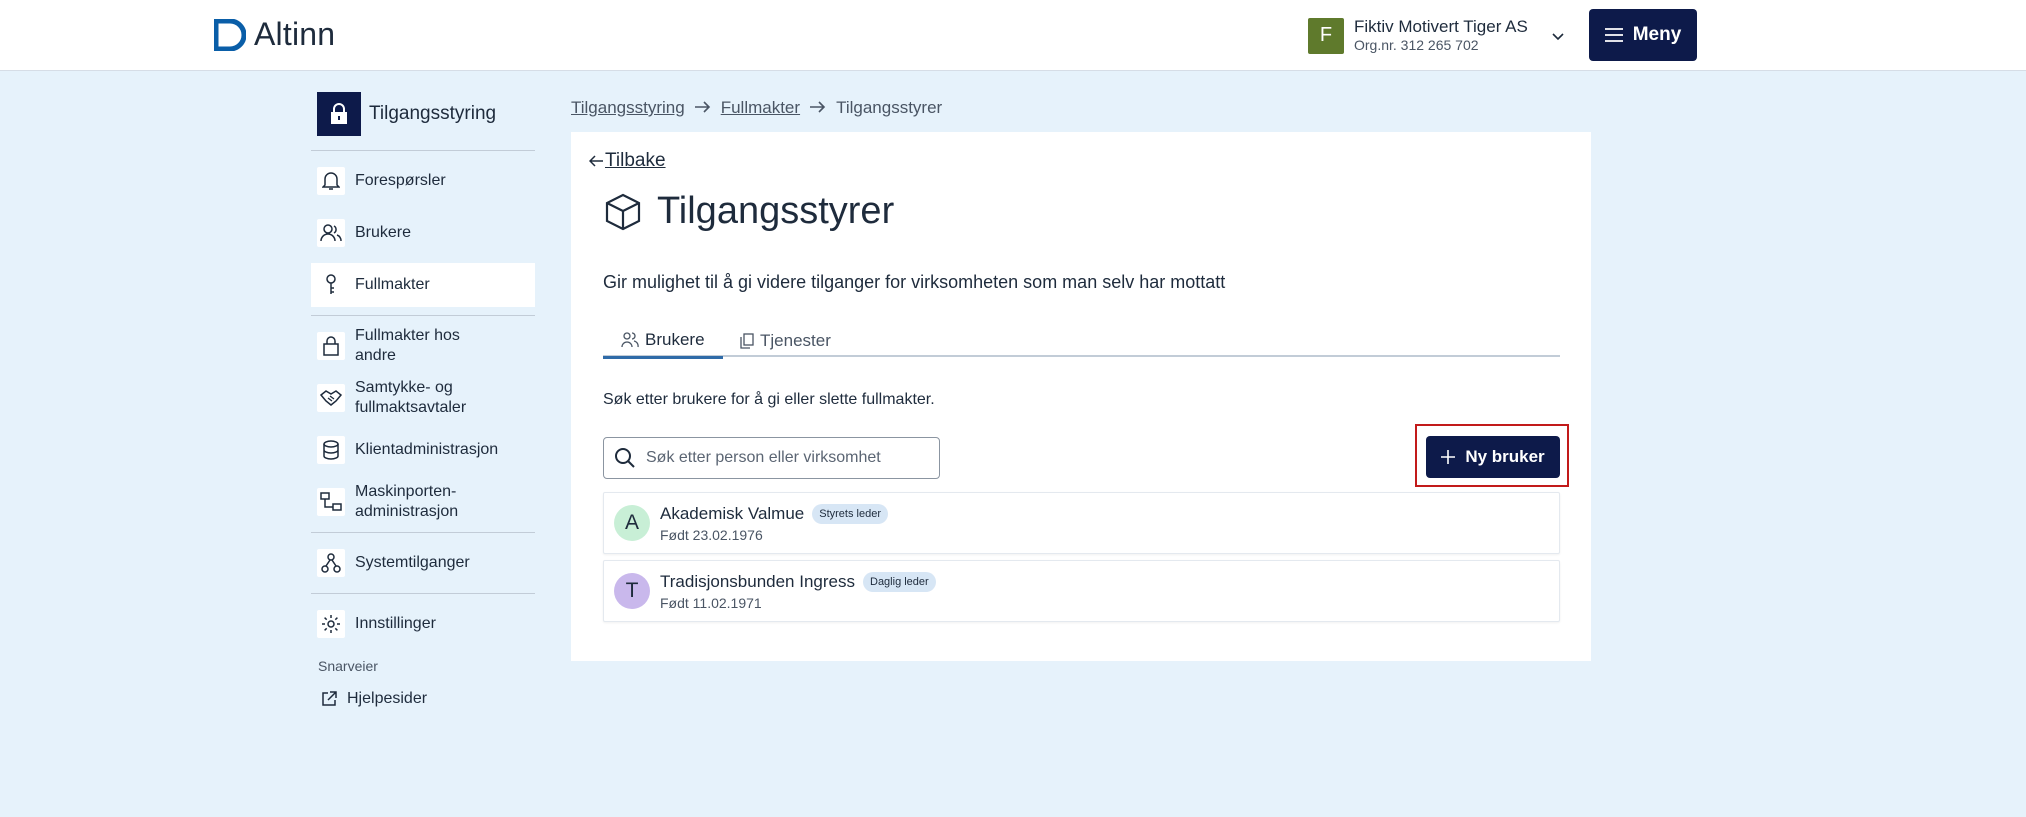 This screenshot has height=817, width=2026. I want to click on tab-tjenester: Tjenester, so click(785, 340).